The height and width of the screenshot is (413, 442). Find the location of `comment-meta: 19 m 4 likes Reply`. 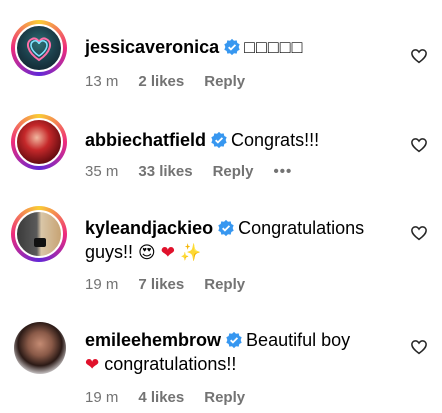

comment-meta: 19 m 4 likes Reply is located at coordinates (165, 397).